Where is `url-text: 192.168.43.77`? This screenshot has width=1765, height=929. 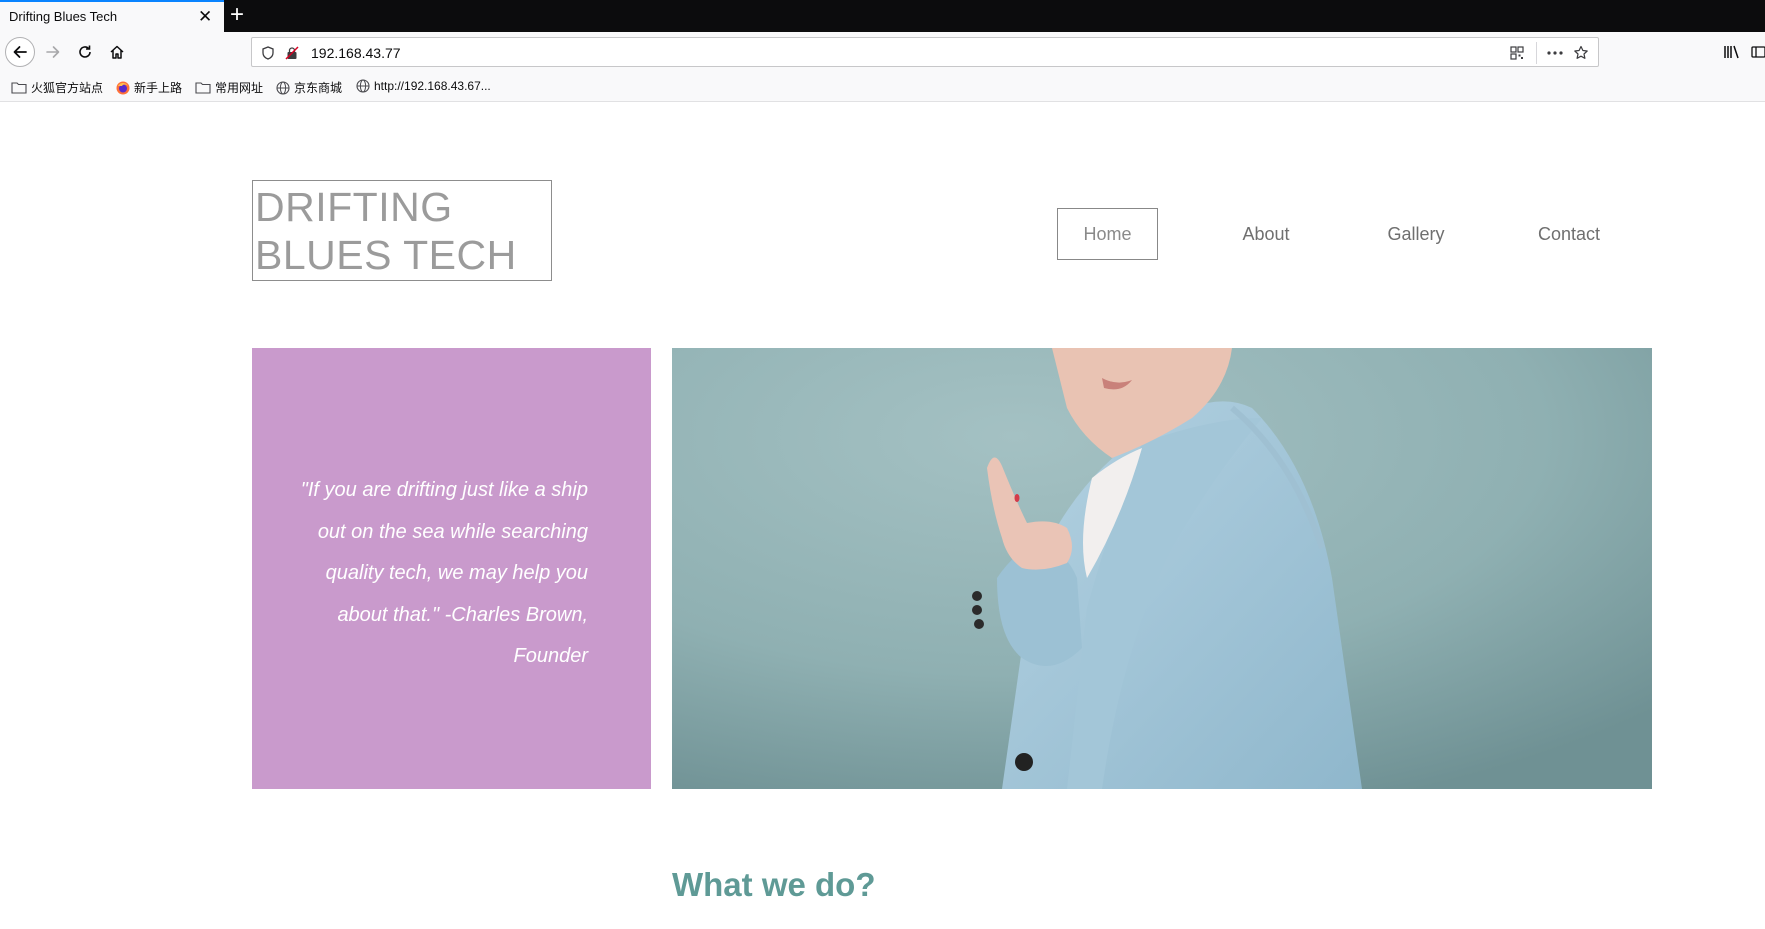 url-text: 192.168.43.77 is located at coordinates (356, 53).